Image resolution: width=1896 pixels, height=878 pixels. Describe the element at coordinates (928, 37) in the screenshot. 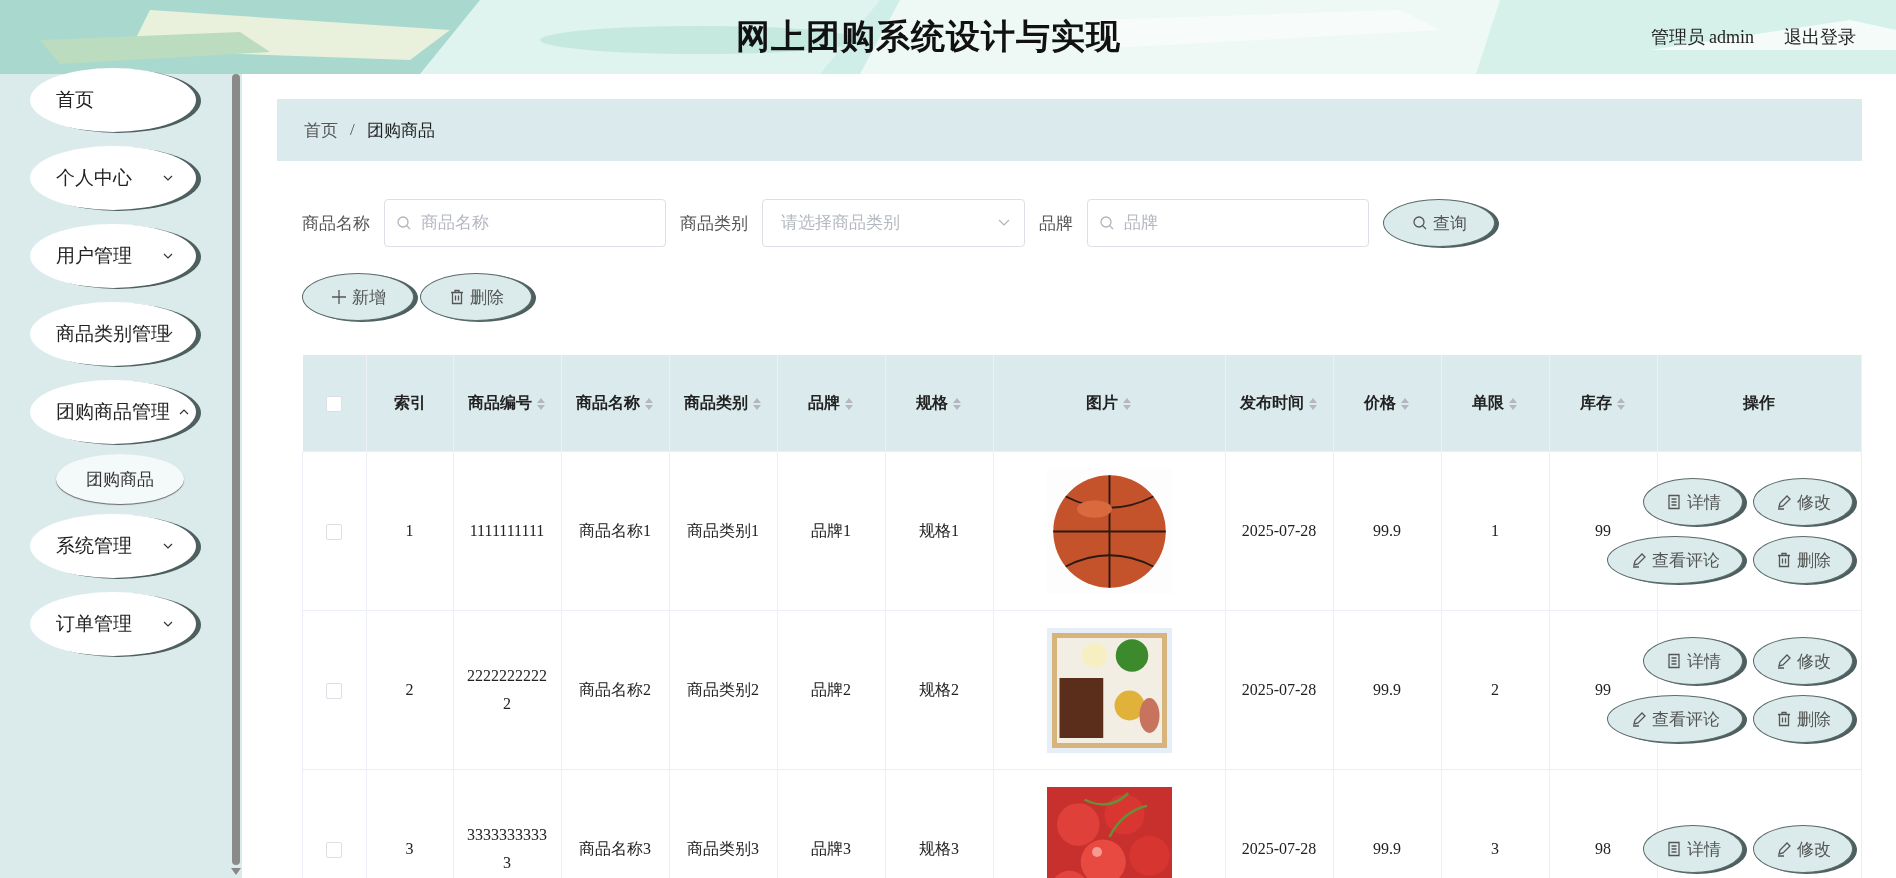

I see `site-title: 网上团购系统设计与实现` at that location.